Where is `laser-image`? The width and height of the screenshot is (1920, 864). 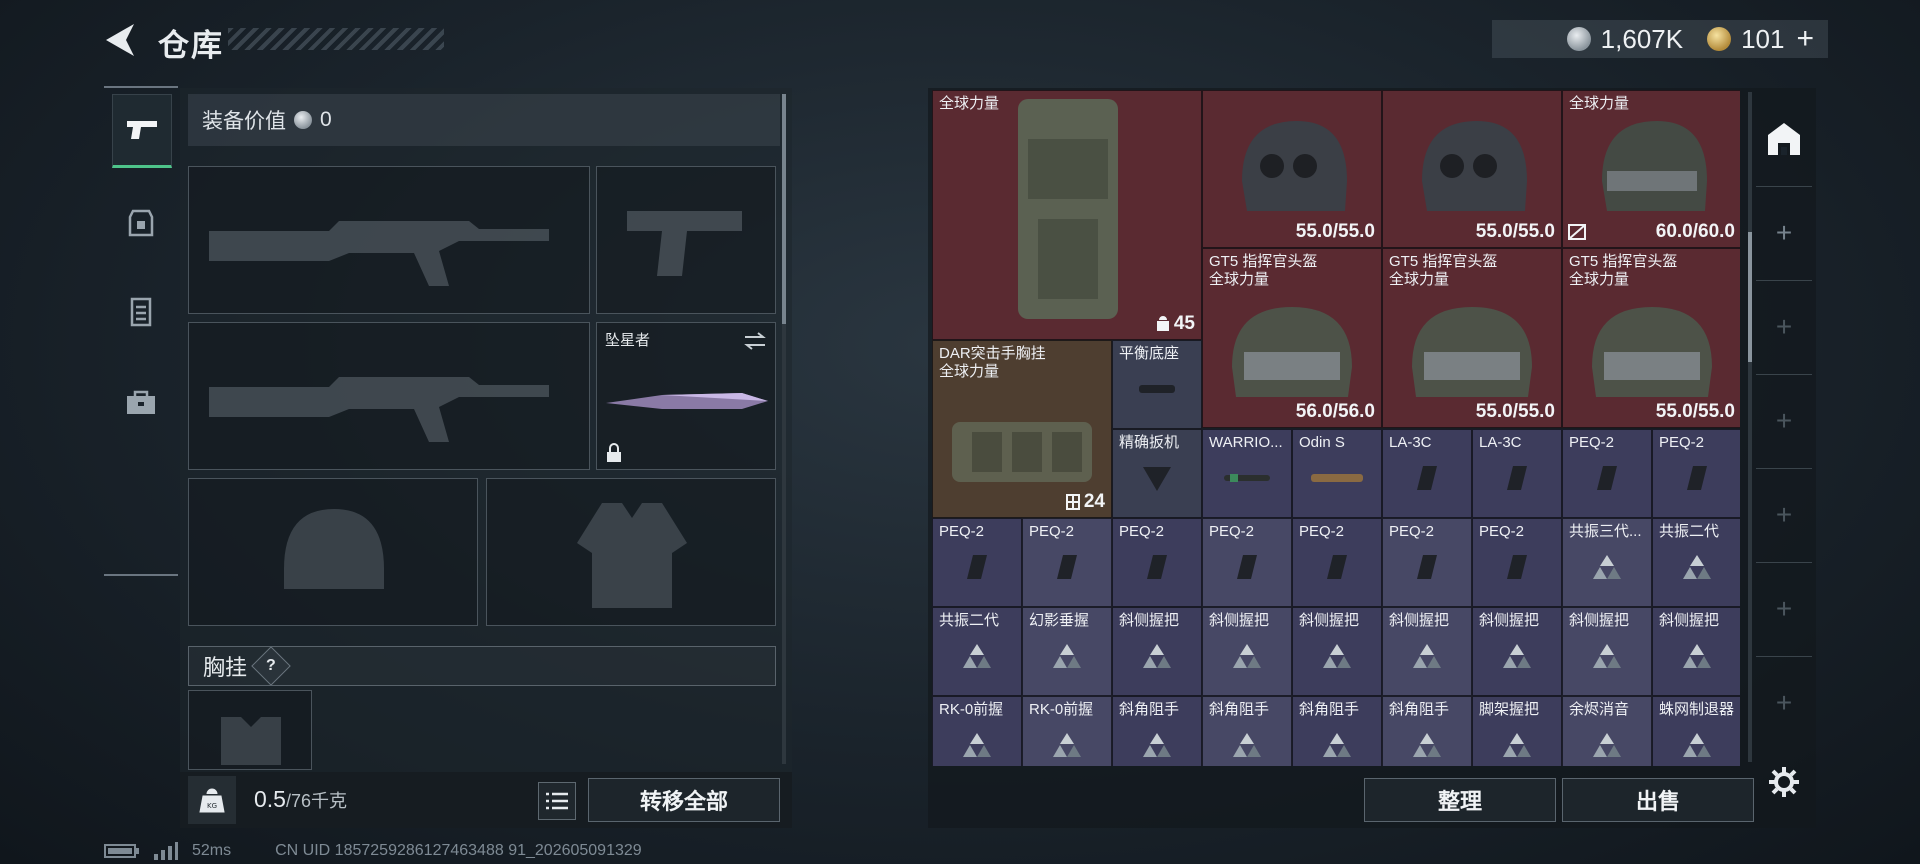 laser-image is located at coordinates (1157, 566).